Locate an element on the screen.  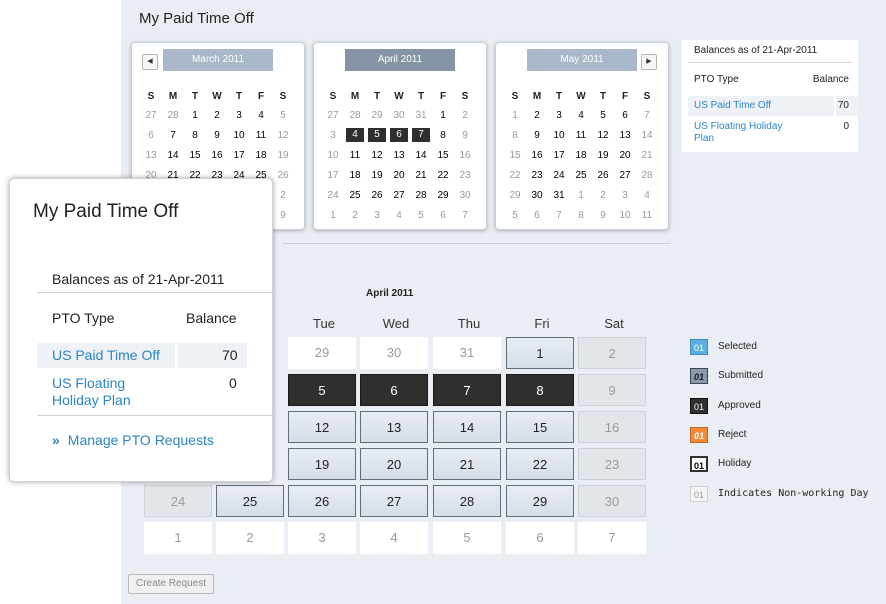
mini-day: 28 is located at coordinates (173, 115).